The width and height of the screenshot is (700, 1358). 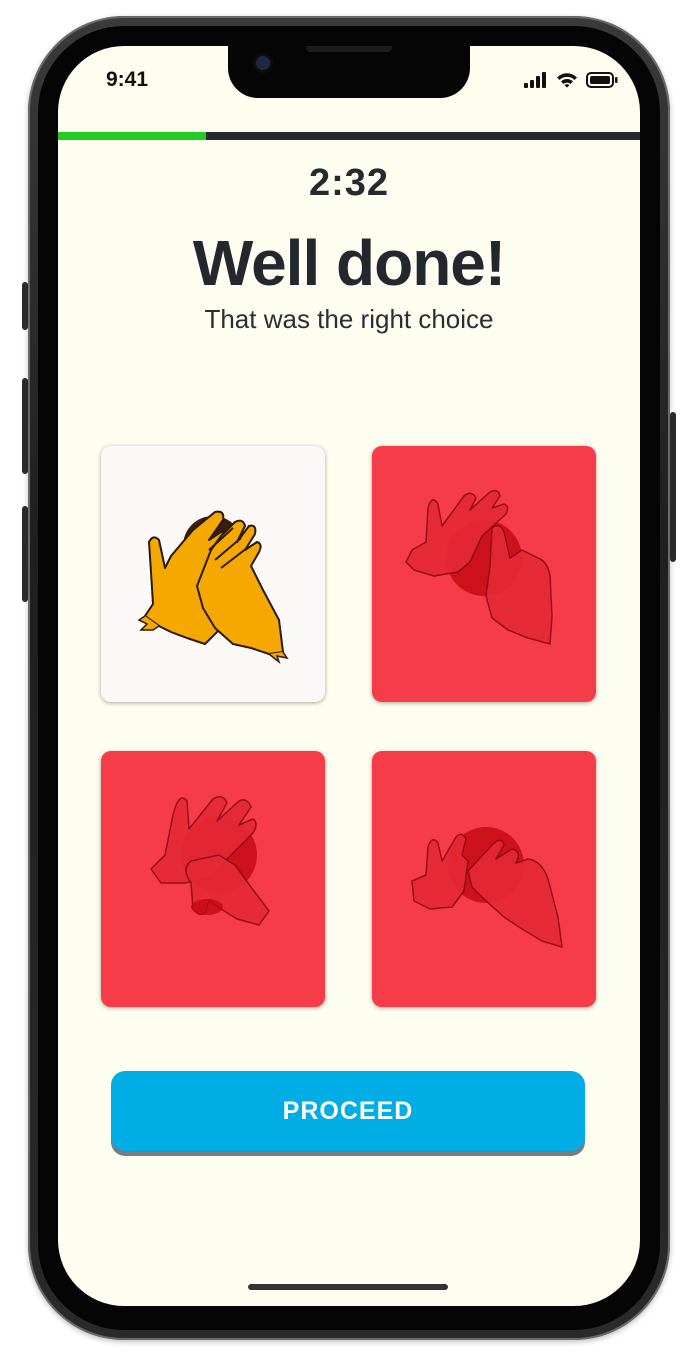 What do you see at coordinates (567, 80) in the screenshot?
I see `wifi-icon` at bounding box center [567, 80].